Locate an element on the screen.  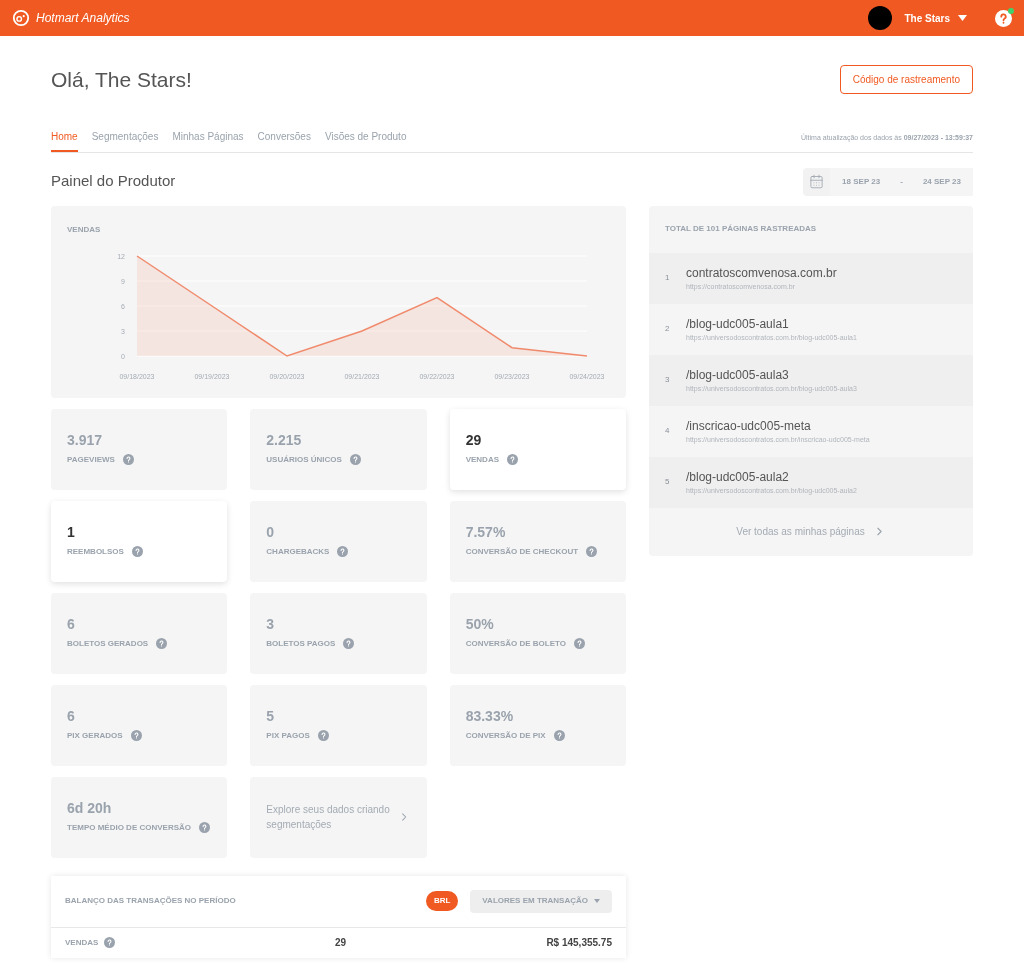
user-name: The Stars is located at coordinates (927, 18).